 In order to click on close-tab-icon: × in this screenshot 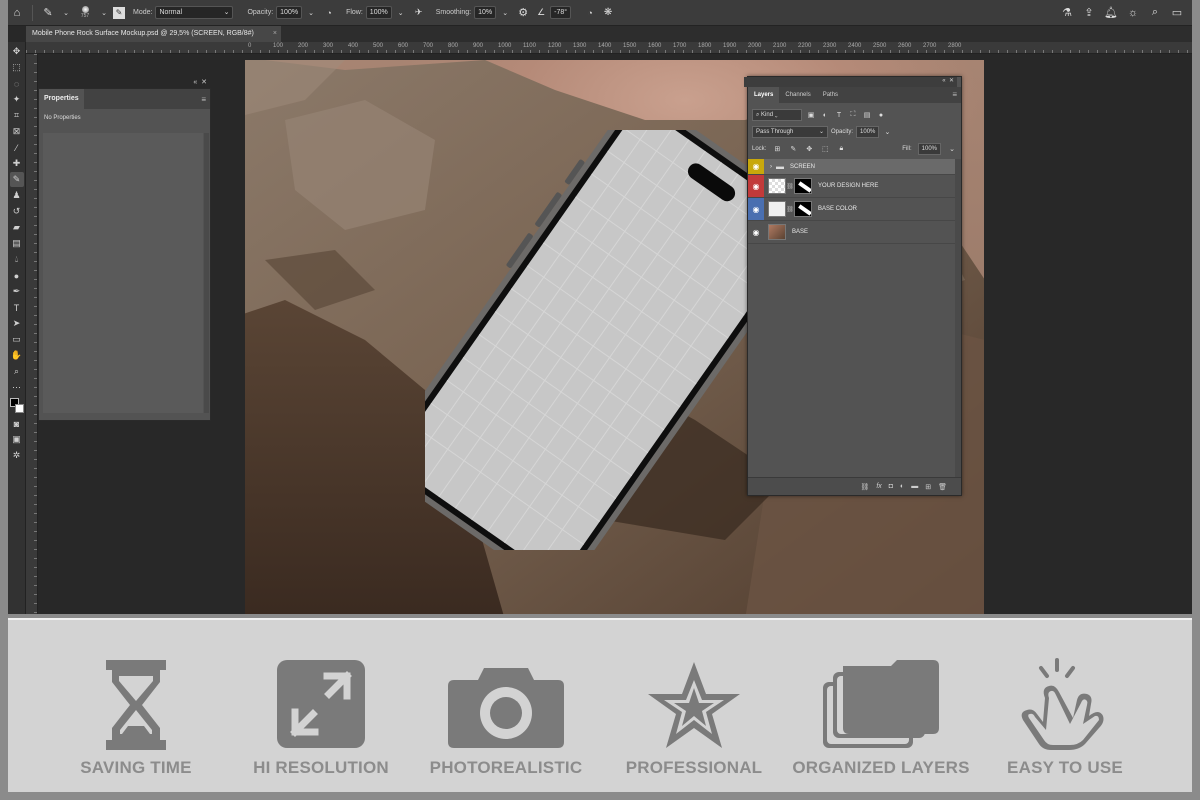, I will do `click(275, 34)`.